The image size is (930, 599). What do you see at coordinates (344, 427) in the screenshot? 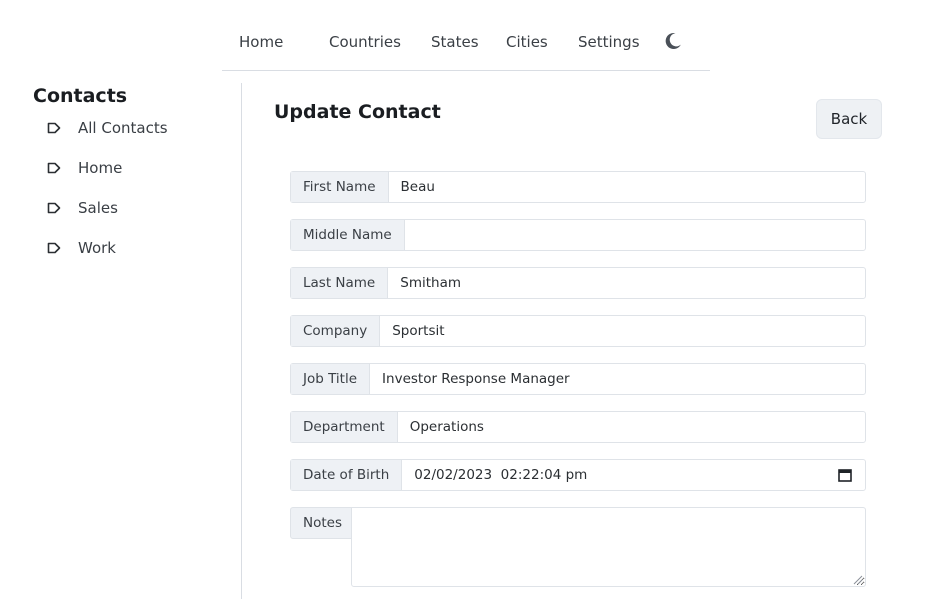
I see `department-label: Department` at bounding box center [344, 427].